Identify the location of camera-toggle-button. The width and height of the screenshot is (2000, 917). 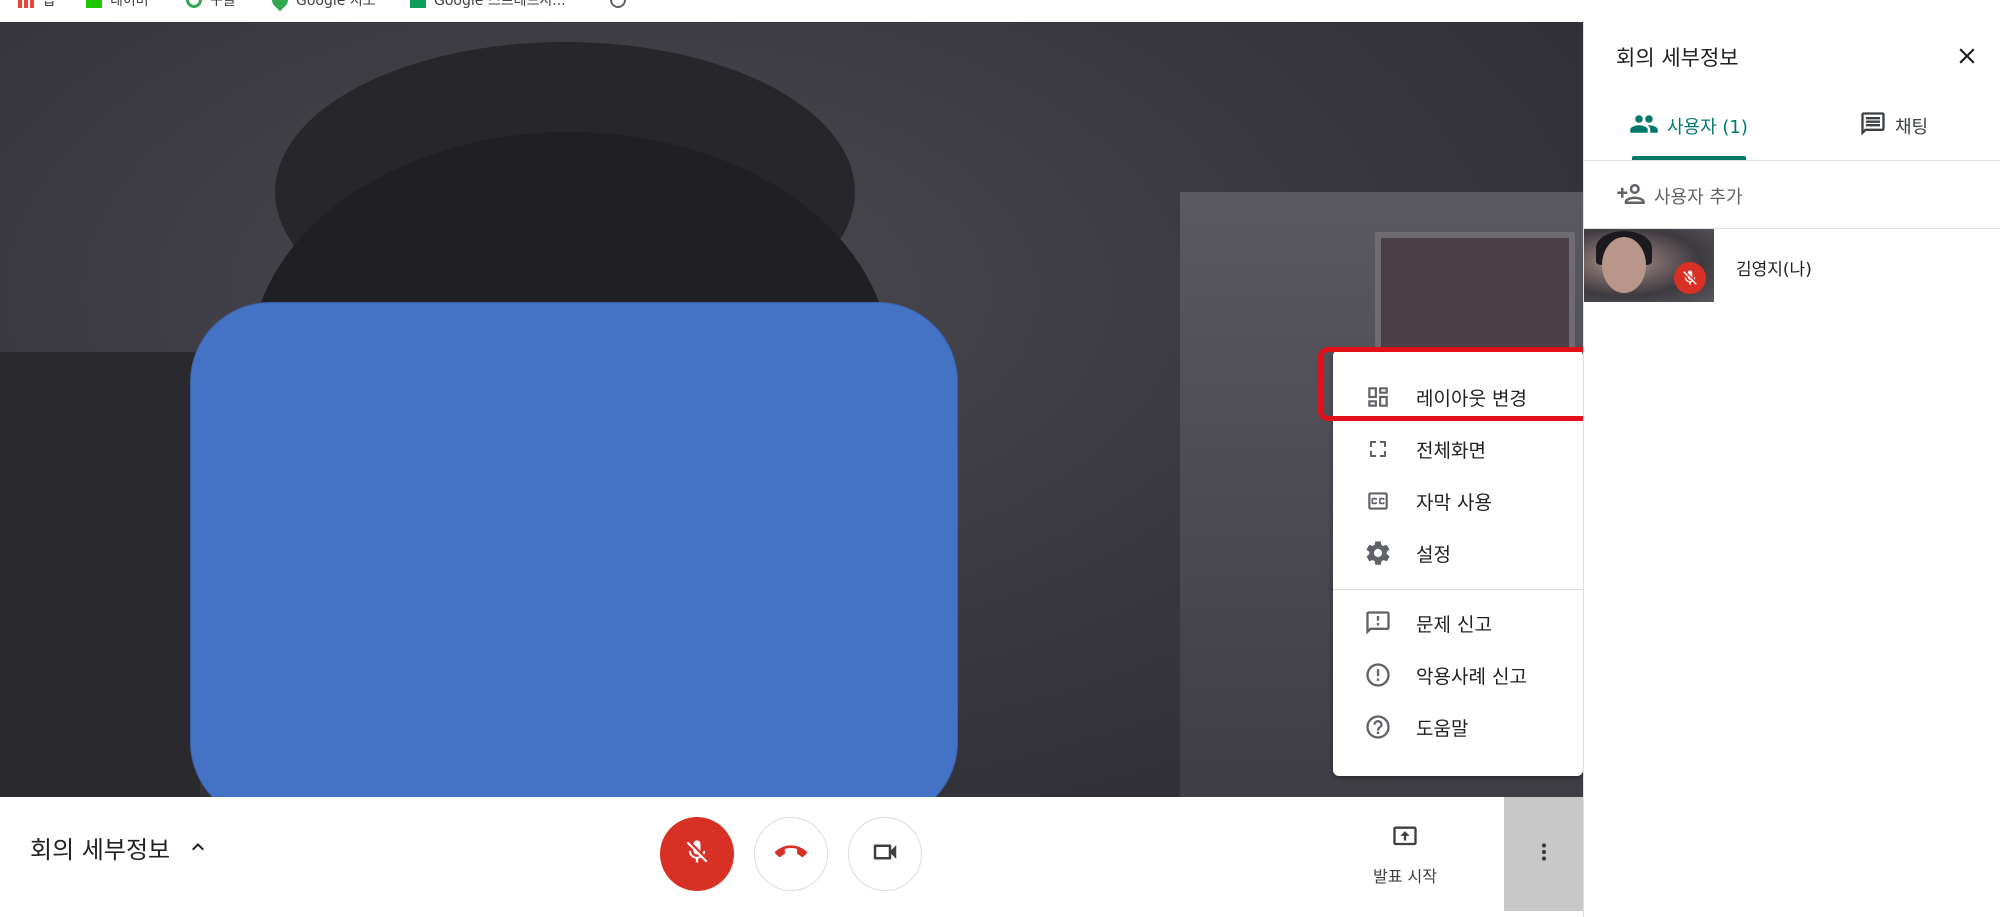
(885, 854).